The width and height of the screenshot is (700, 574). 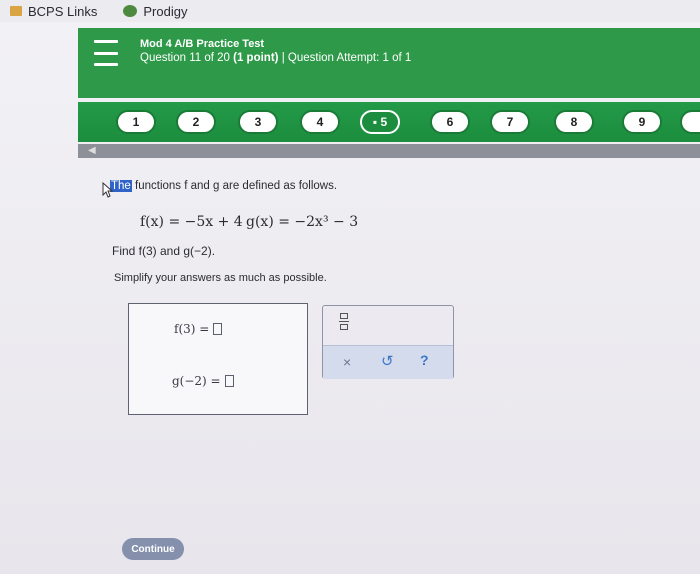 What do you see at coordinates (106, 53) in the screenshot?
I see `menu-icon` at bounding box center [106, 53].